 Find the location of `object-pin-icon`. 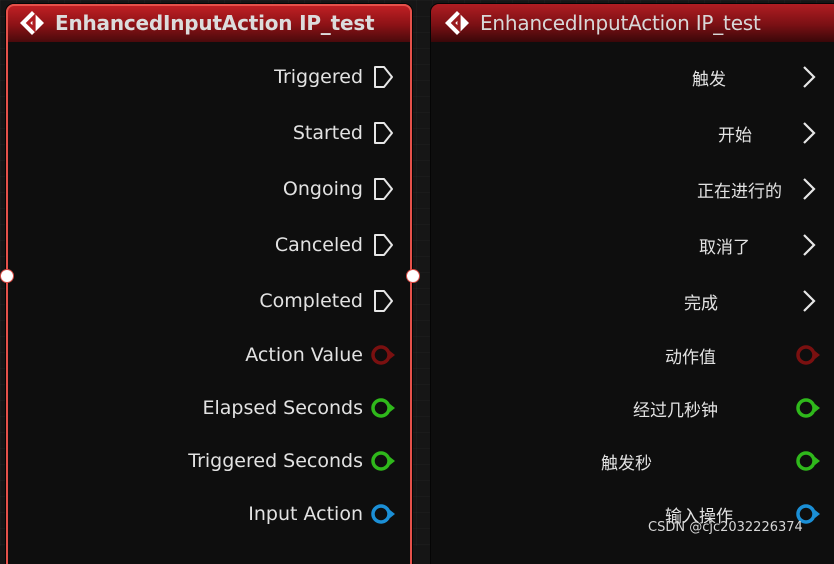

object-pin-icon is located at coordinates (383, 514).